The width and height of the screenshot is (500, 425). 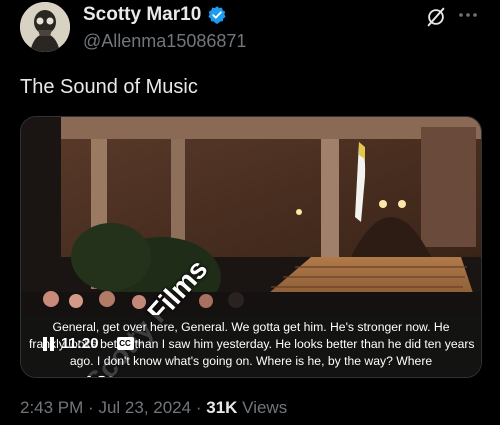 What do you see at coordinates (164, 41) in the screenshot?
I see `author-handle: @Allenma15086871` at bounding box center [164, 41].